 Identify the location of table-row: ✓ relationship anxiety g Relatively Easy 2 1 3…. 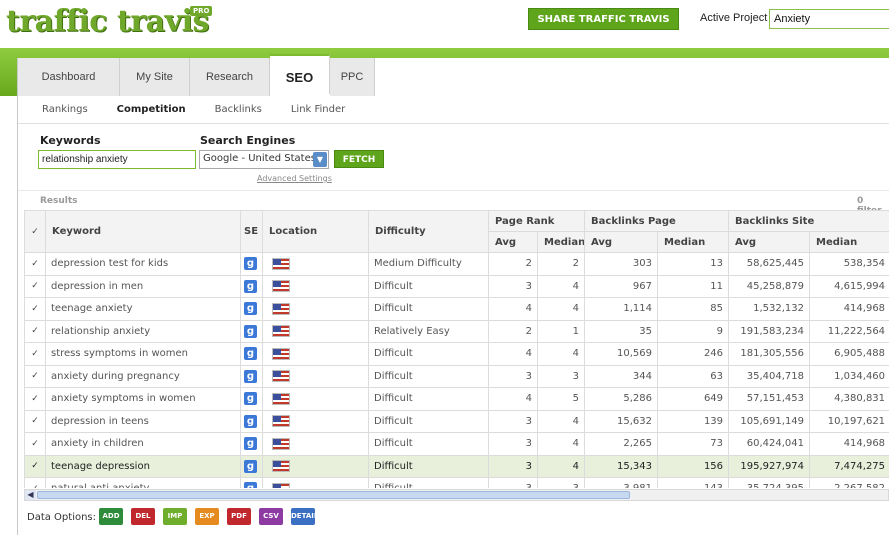
(456, 331).